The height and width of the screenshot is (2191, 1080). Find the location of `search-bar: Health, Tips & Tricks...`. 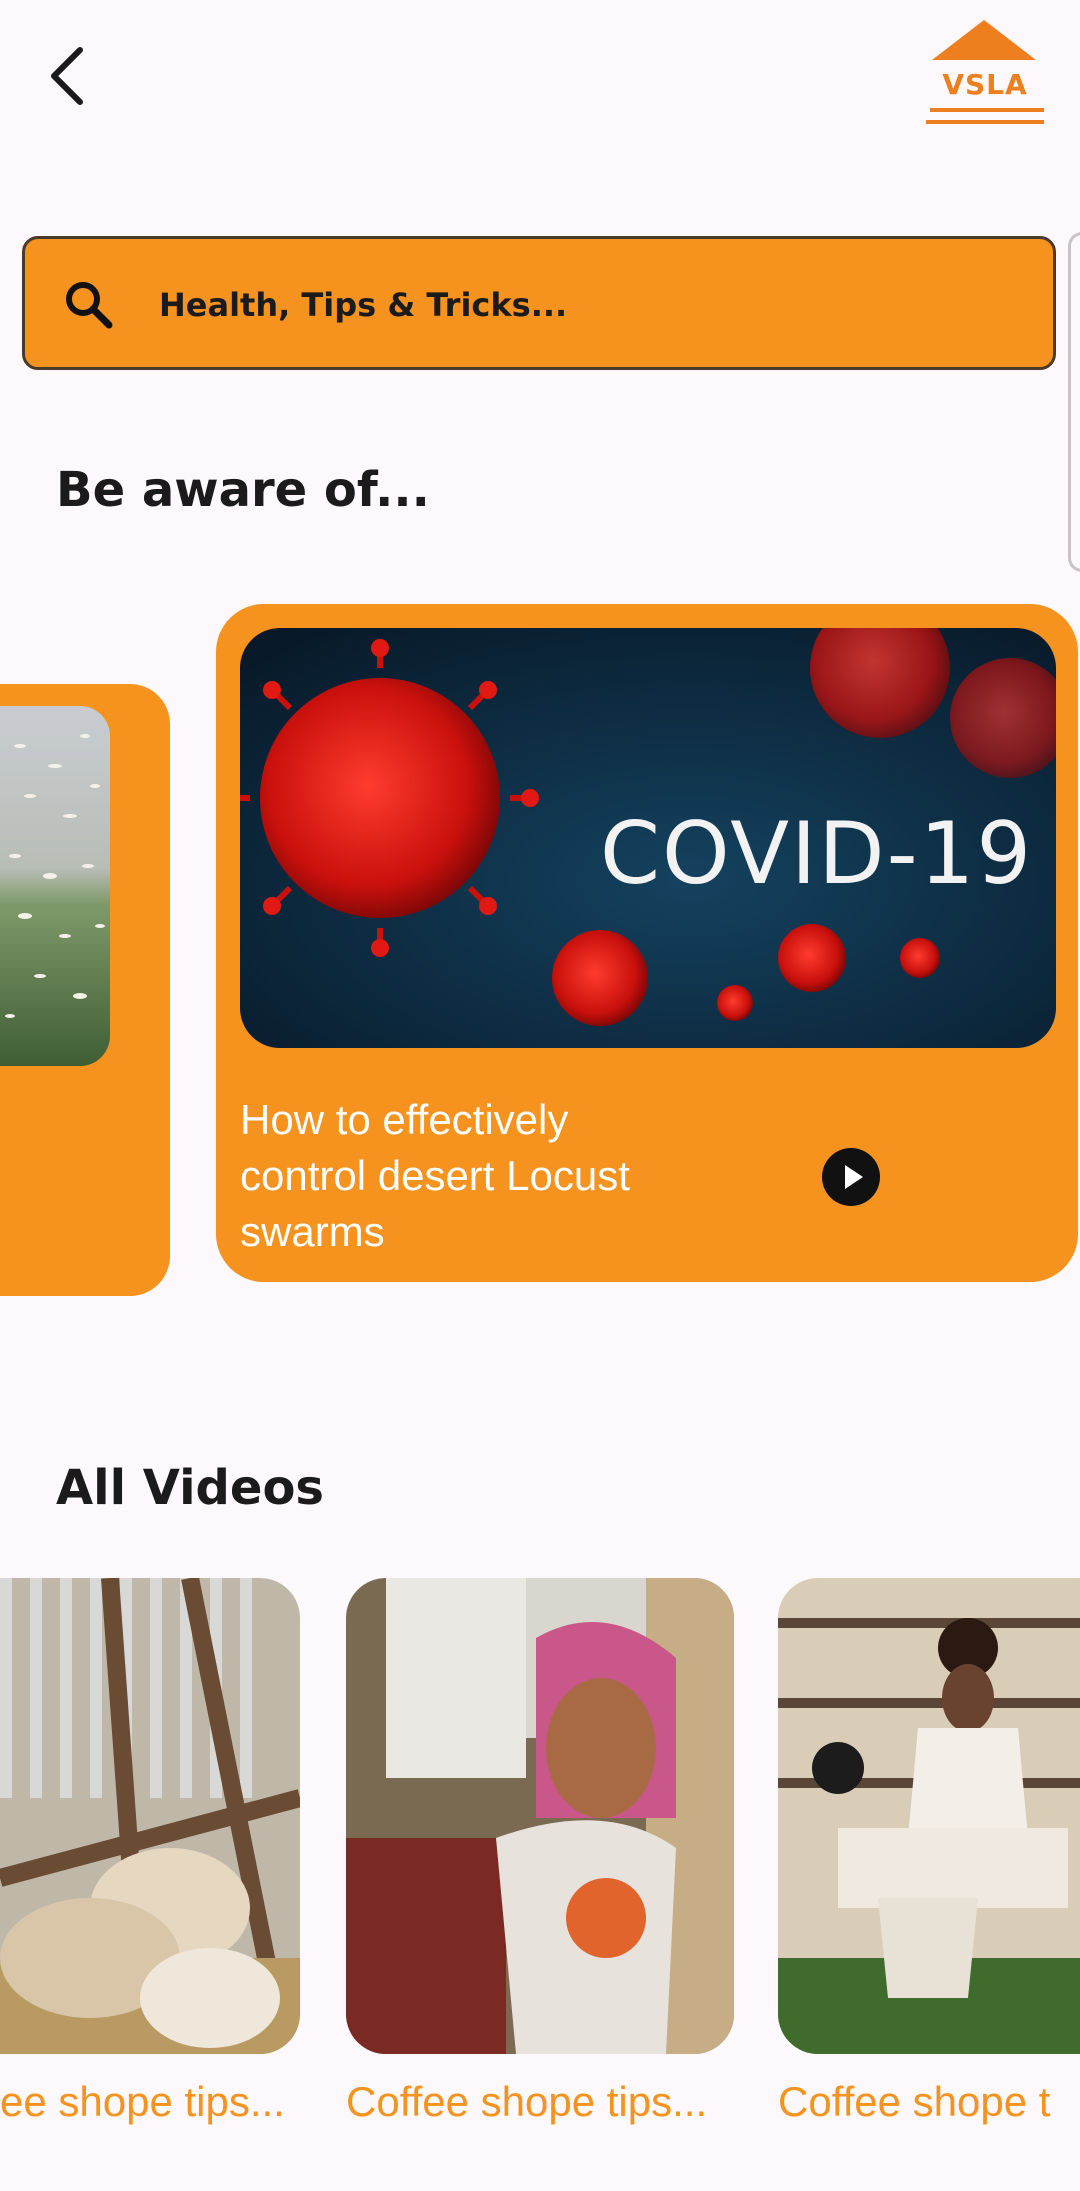

search-bar: Health, Tips & Tricks... is located at coordinates (539, 303).